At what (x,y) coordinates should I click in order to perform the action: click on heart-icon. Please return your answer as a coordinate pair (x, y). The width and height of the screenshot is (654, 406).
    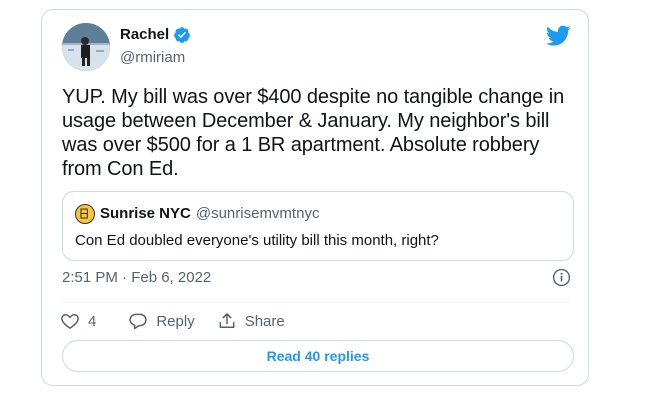
    Looking at the image, I should click on (70, 321).